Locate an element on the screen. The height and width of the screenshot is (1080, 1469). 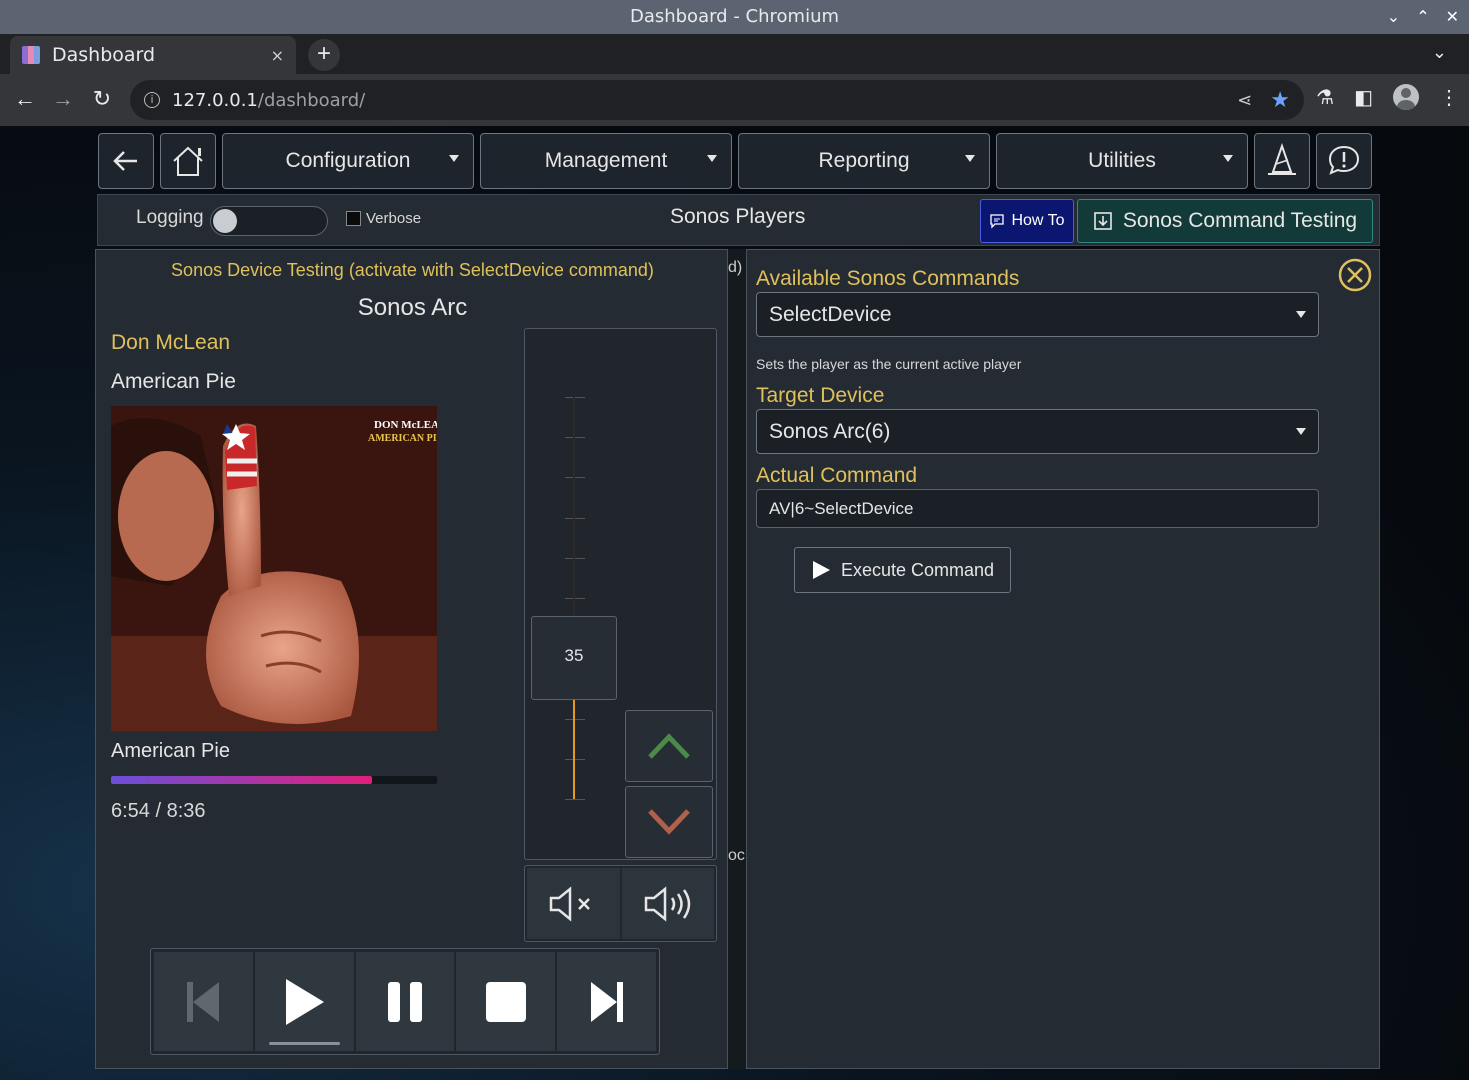
browser-tab: Dashboard × is located at coordinates (153, 55).